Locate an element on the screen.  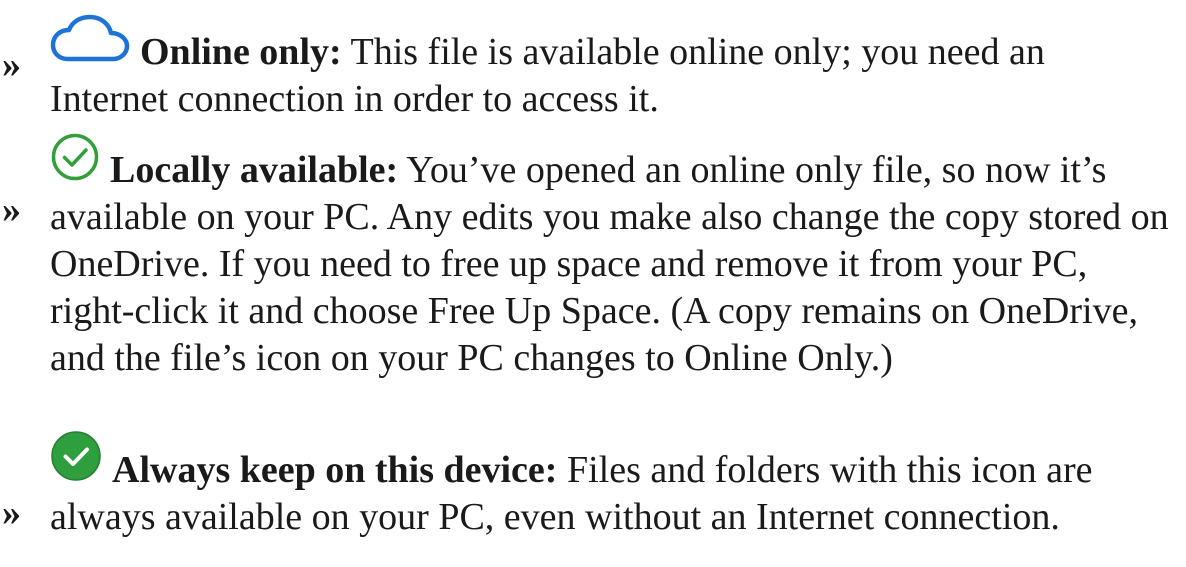
check-circle-filled-icon is located at coordinates (76, 456).